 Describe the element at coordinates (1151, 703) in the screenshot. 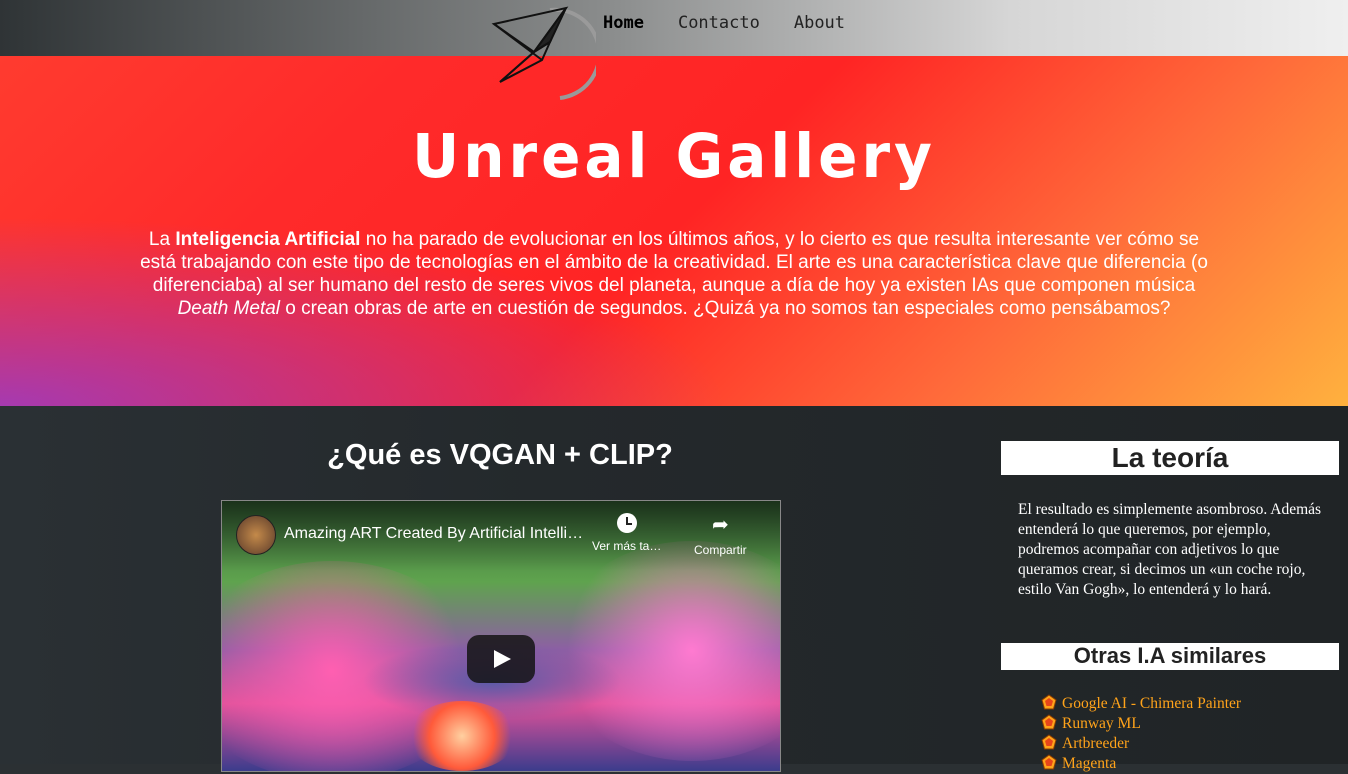

I see `link-chimera-painter: Google AI - Chimera Painter` at that location.